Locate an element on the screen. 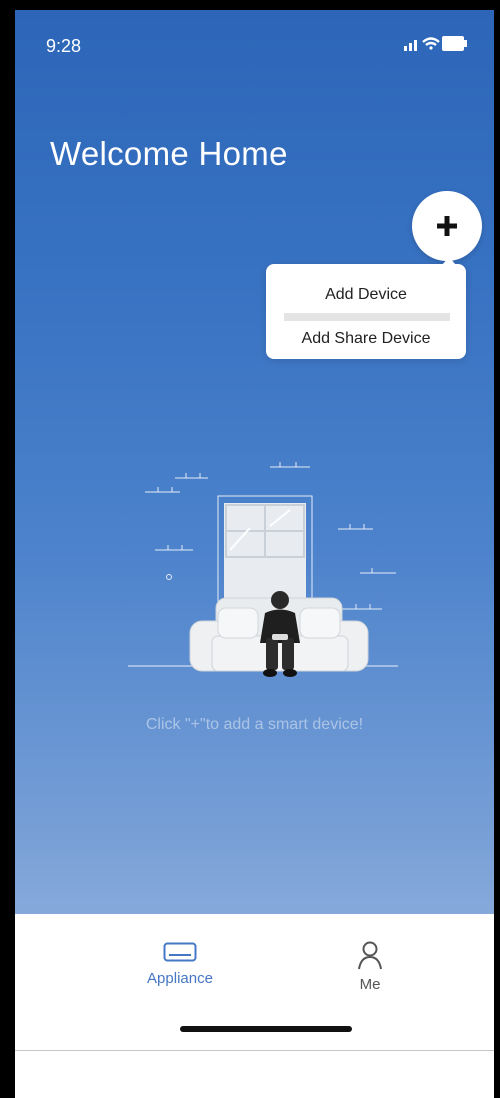  tab-me: Me is located at coordinates (370, 966).